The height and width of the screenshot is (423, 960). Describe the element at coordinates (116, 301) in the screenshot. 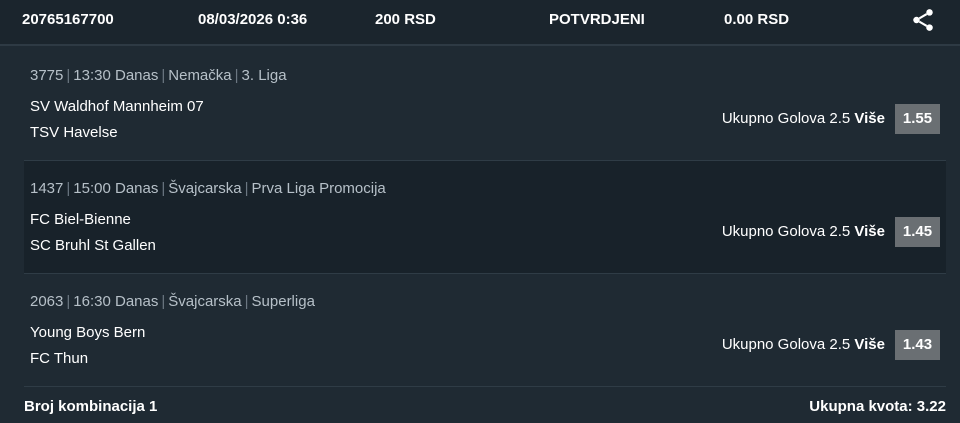

I see `event-time: 16:30 Danas` at that location.